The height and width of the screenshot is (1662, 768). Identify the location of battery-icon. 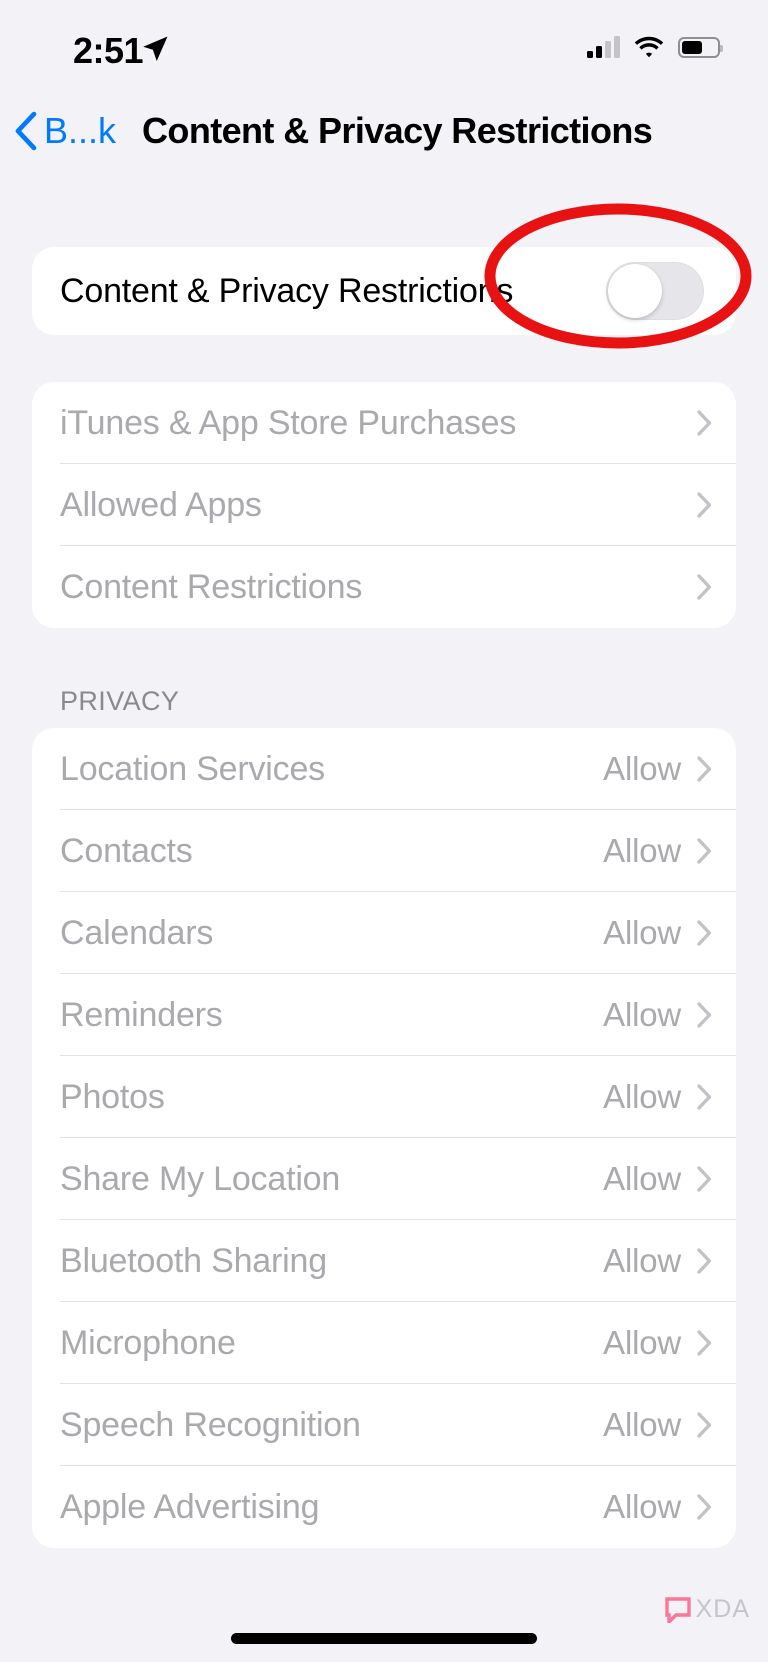
(700, 47).